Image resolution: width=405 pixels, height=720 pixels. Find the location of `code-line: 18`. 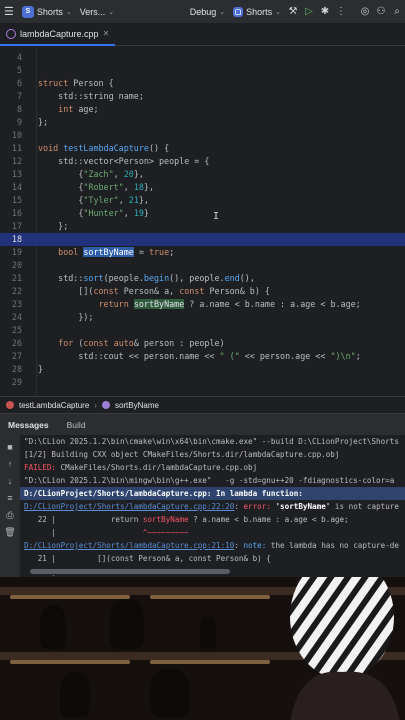

code-line: 18 is located at coordinates (202, 239).